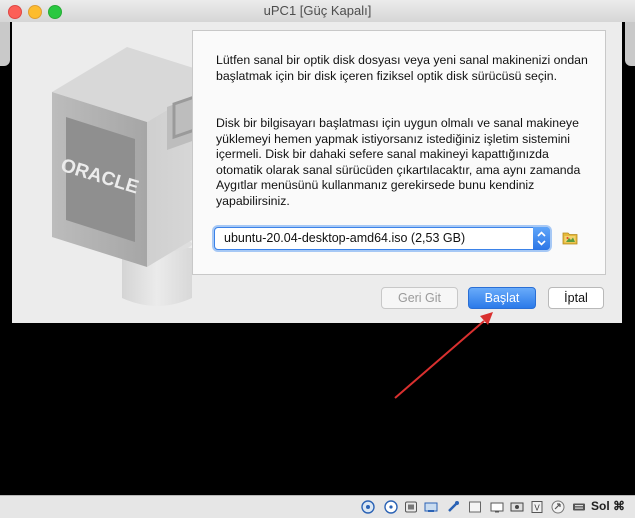  What do you see at coordinates (608, 506) in the screenshot?
I see `host-key-label: Sol ⌘` at bounding box center [608, 506].